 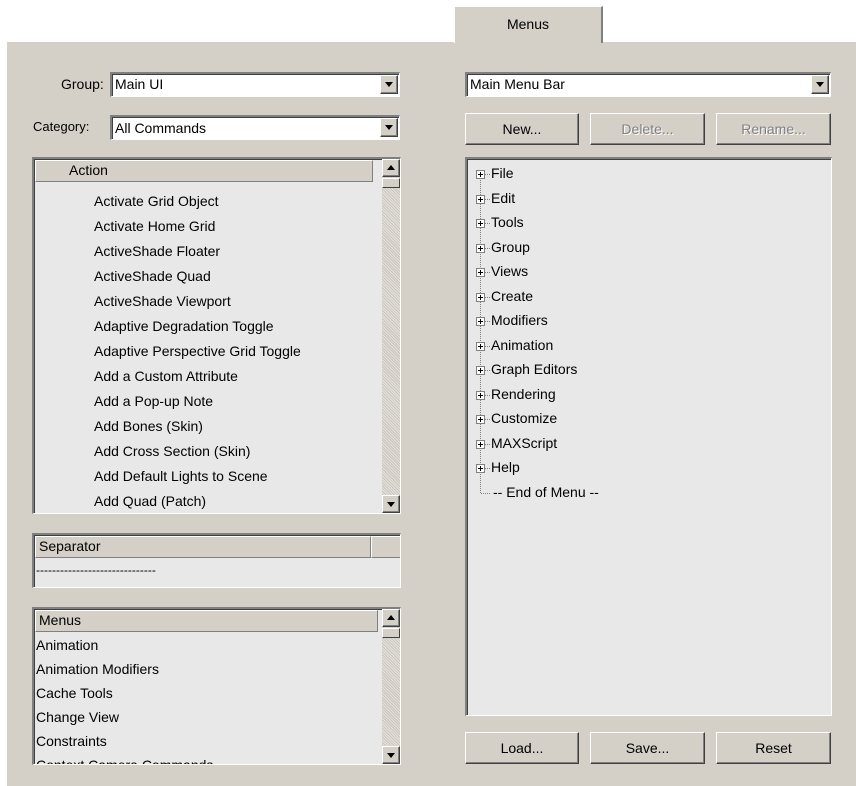 What do you see at coordinates (197, 351) in the screenshot?
I see `action-list-item: Adaptive Perspective Grid Toggle` at bounding box center [197, 351].